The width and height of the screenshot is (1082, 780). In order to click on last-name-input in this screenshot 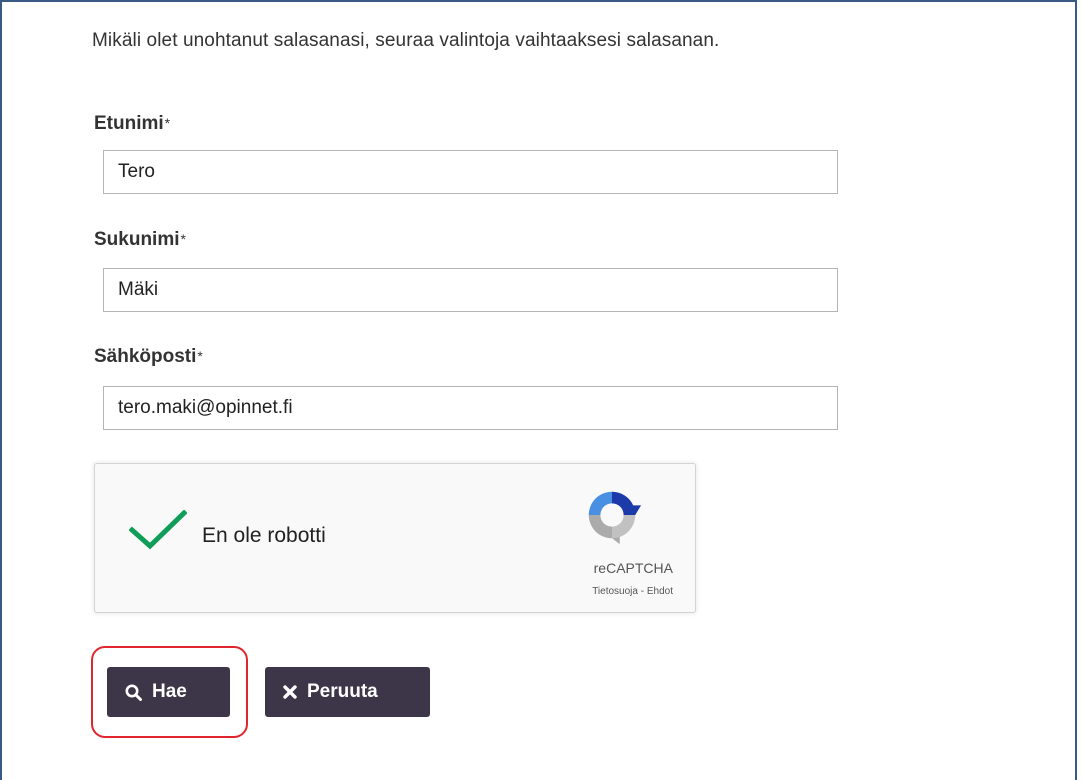, I will do `click(470, 290)`.